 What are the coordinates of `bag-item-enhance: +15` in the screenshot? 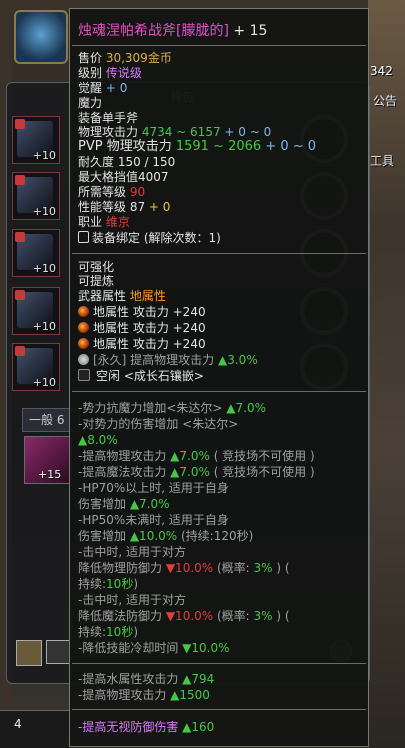 It's located at (50, 474).